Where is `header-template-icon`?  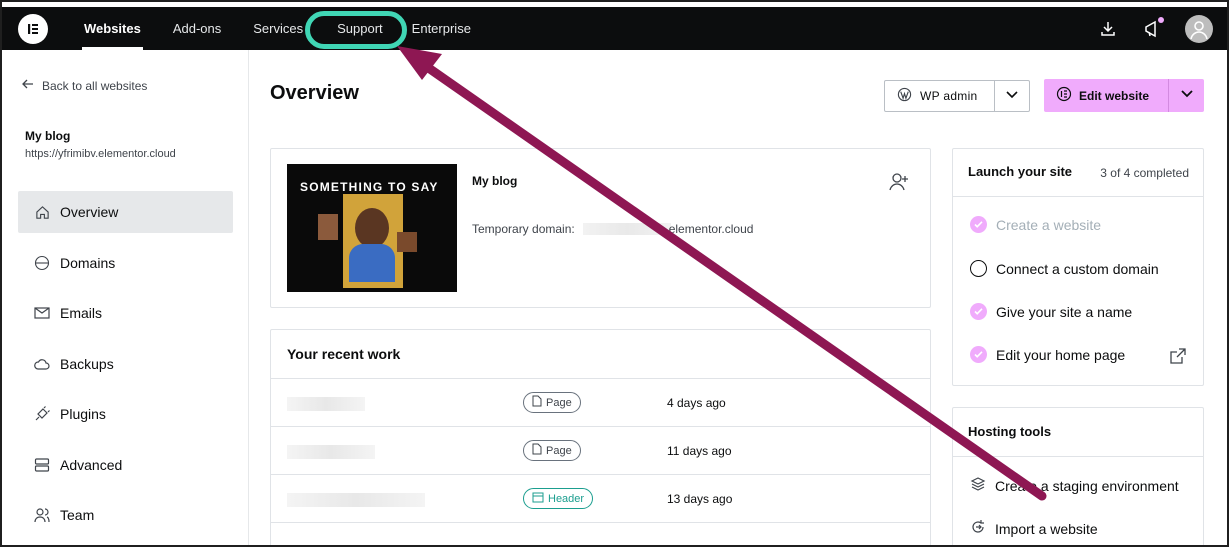
header-template-icon is located at coordinates (538, 499).